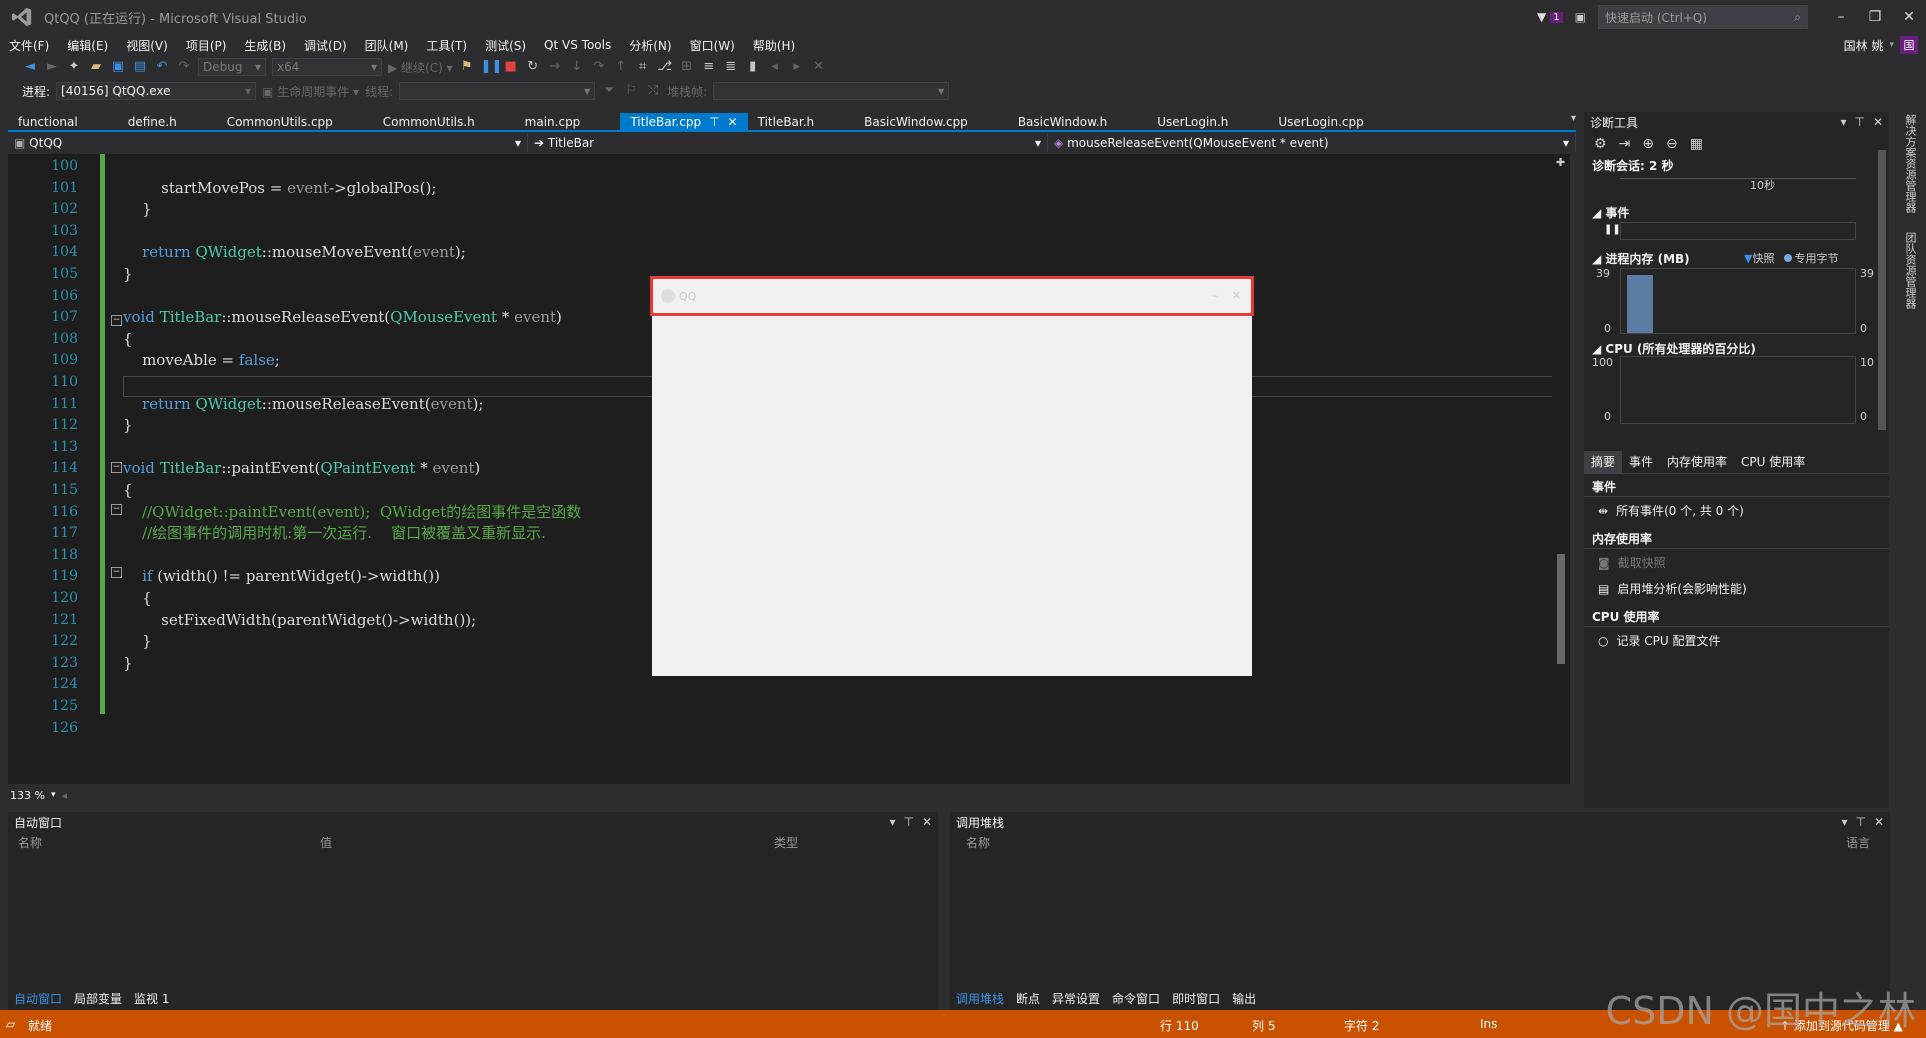 The height and width of the screenshot is (1038, 1926). What do you see at coordinates (1610, 212) in the screenshot?
I see `events-section-title: ◢ 事件` at bounding box center [1610, 212].